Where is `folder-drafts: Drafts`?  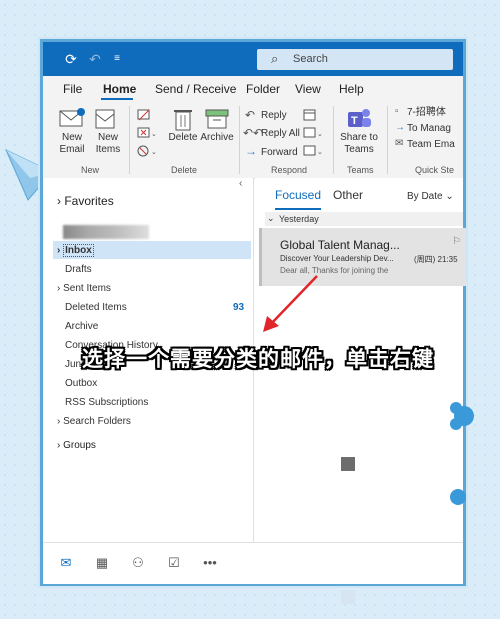
folder-drafts: Drafts is located at coordinates (78, 269).